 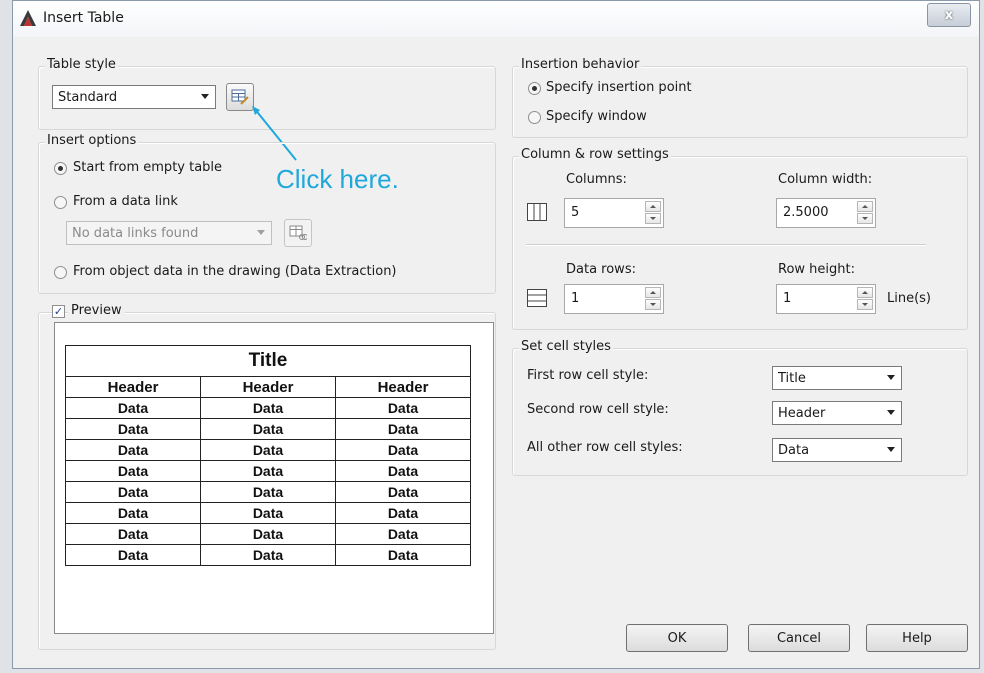 I want to click on object-data-radio, so click(x=60, y=272).